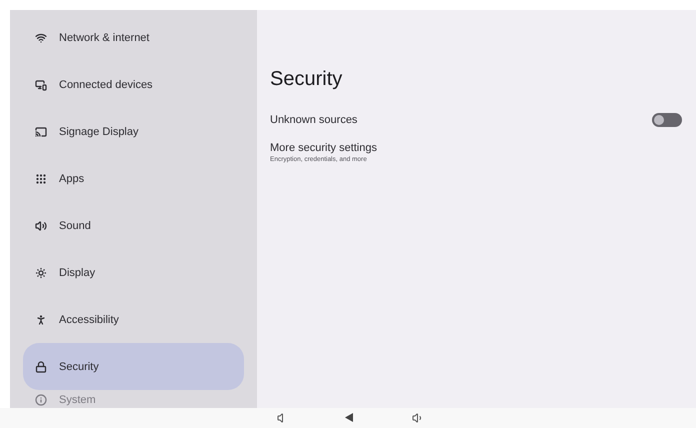 This screenshot has height=428, width=696. I want to click on screen-icon, so click(41, 132).